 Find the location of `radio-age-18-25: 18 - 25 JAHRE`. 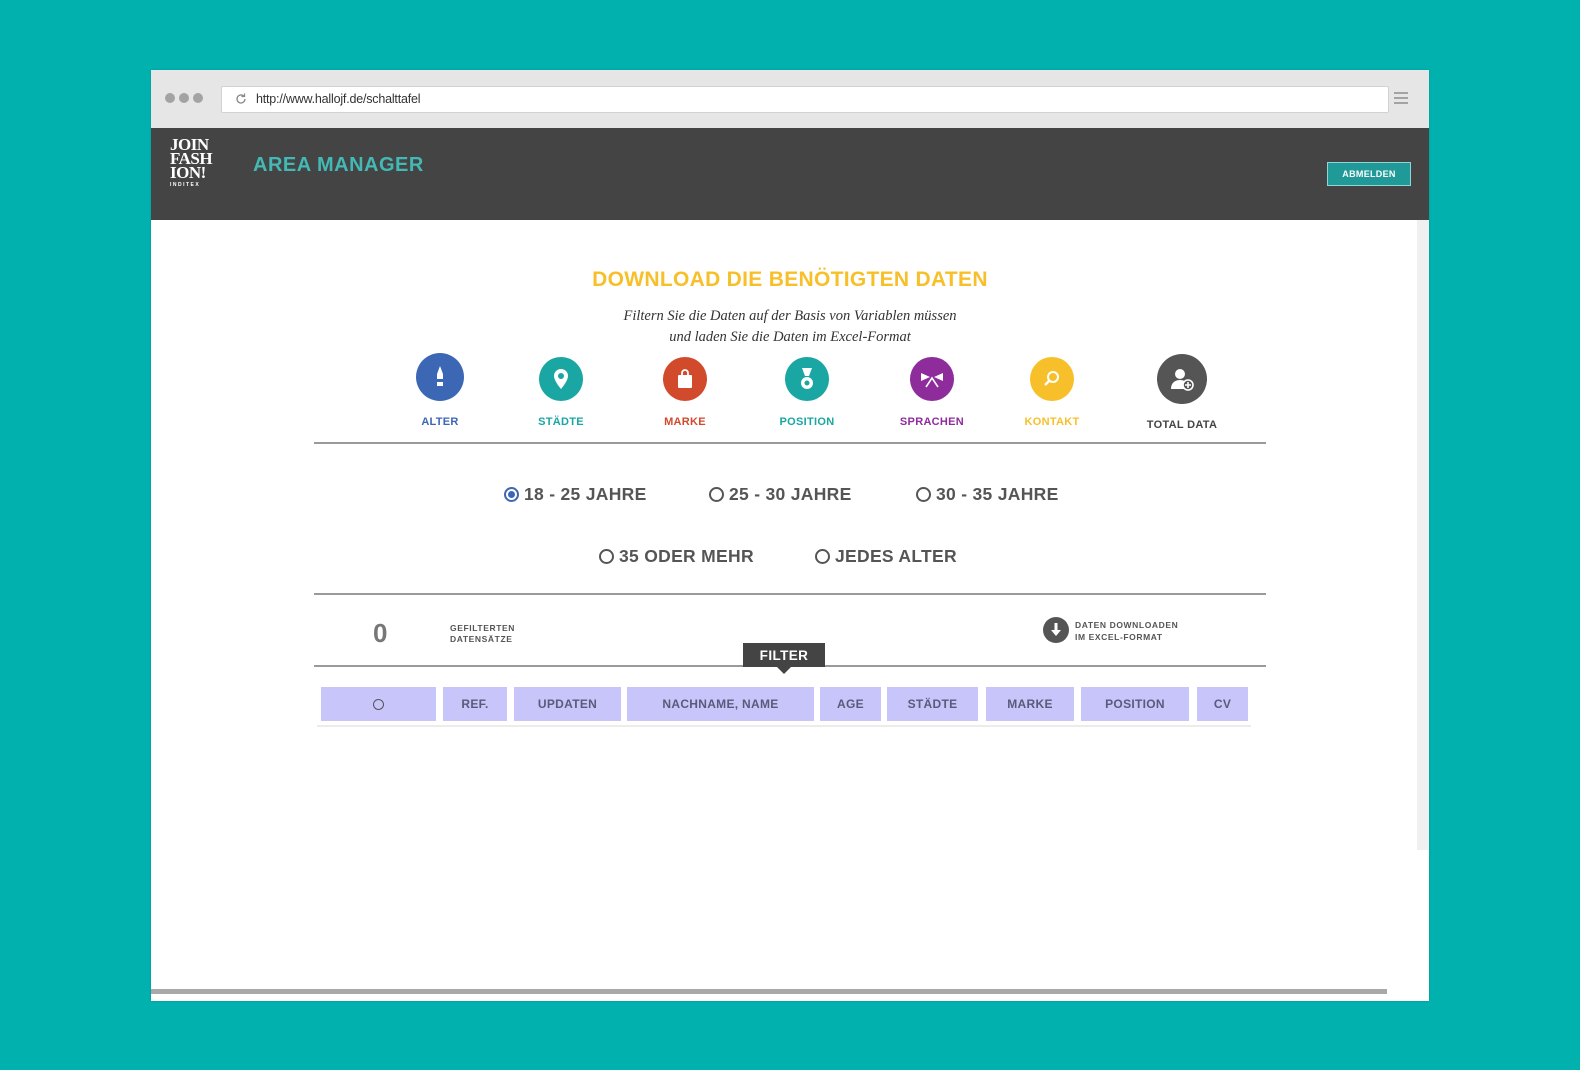

radio-age-18-25: 18 - 25 JAHRE is located at coordinates (575, 494).